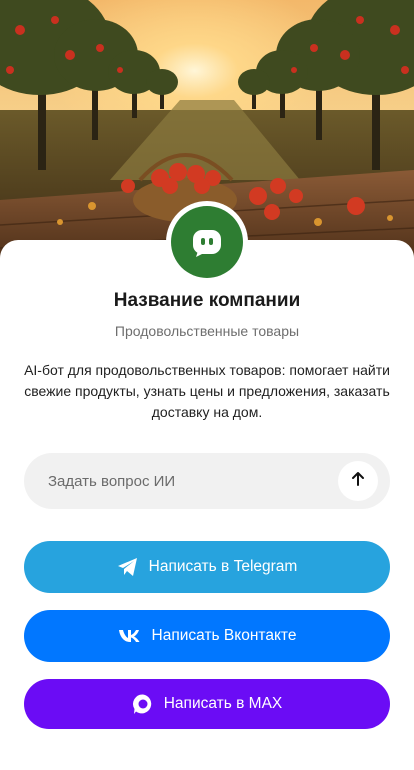  I want to click on chat-bot-icon, so click(207, 242).